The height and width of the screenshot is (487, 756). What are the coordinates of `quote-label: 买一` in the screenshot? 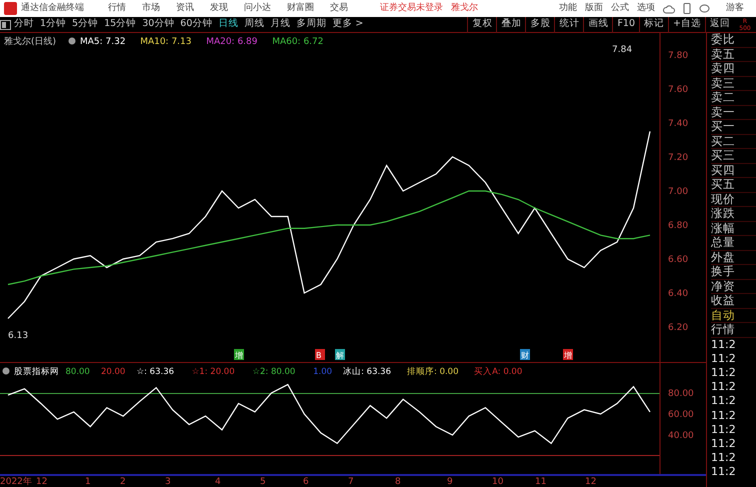 It's located at (733, 127).